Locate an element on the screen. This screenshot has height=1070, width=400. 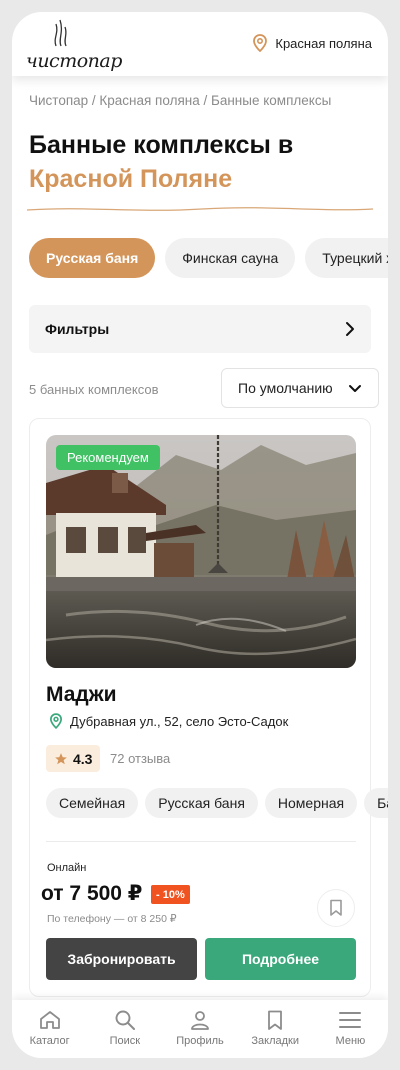
menu-icon is located at coordinates (350, 1020).